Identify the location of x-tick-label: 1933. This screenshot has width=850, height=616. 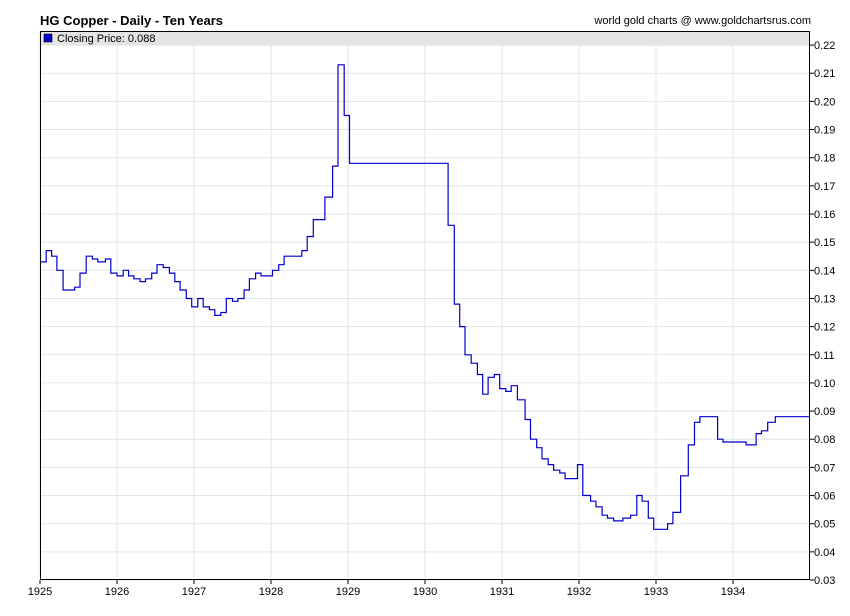
(656, 592).